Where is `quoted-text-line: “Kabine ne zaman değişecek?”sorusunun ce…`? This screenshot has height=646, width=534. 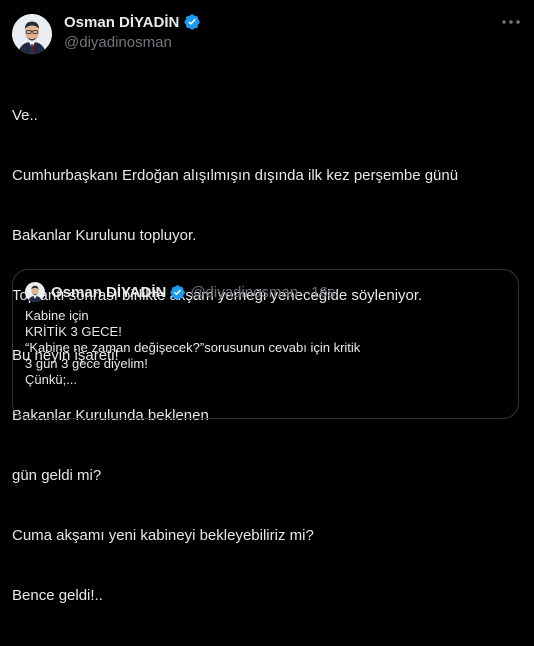 quoted-text-line: “Kabine ne zaman değişecek?”sorusunun ce… is located at coordinates (193, 347).